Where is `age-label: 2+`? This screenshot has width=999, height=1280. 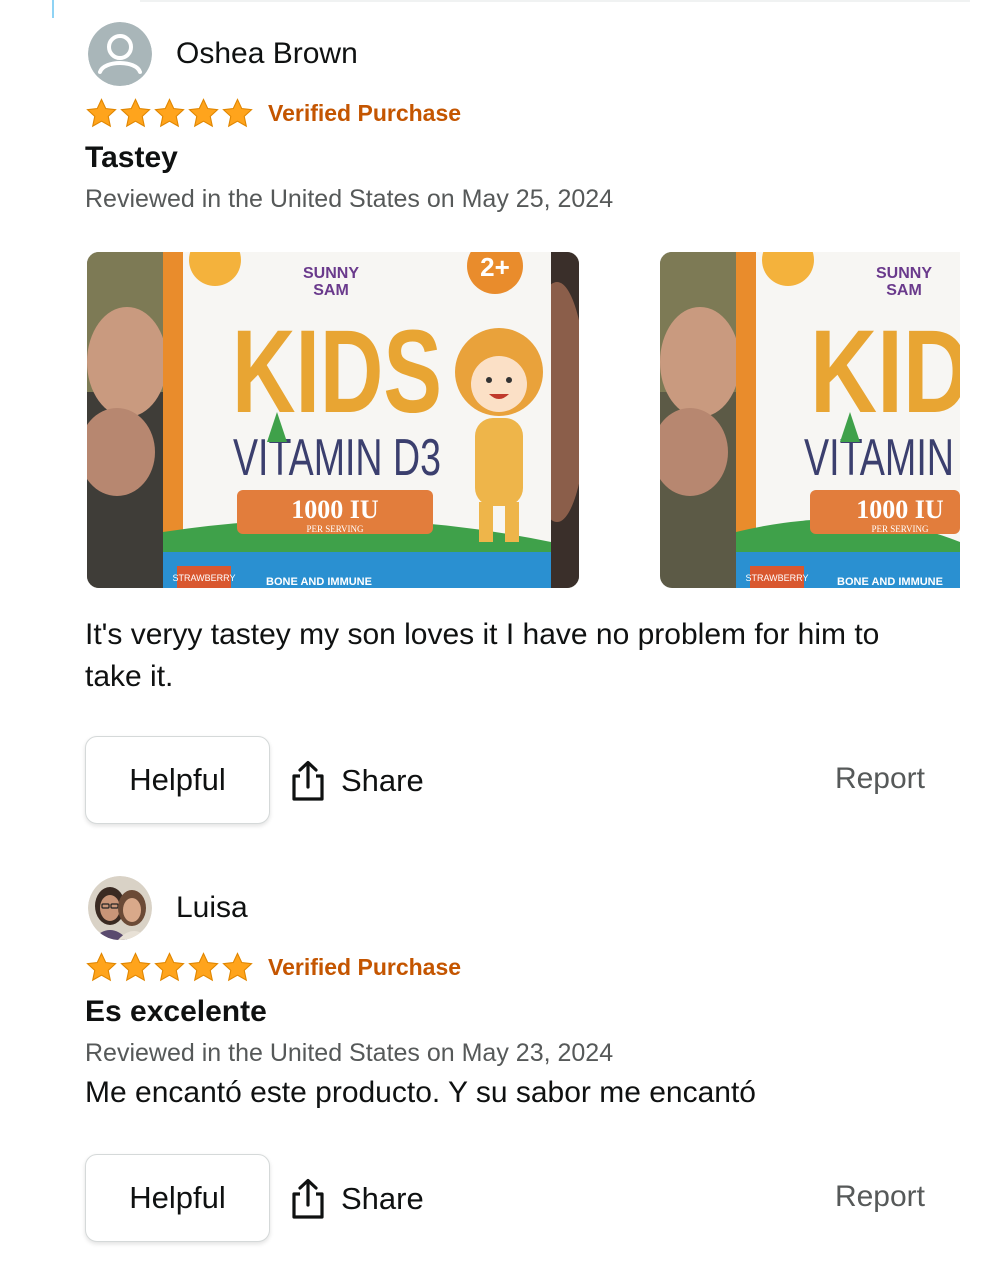 age-label: 2+ is located at coordinates (495, 267).